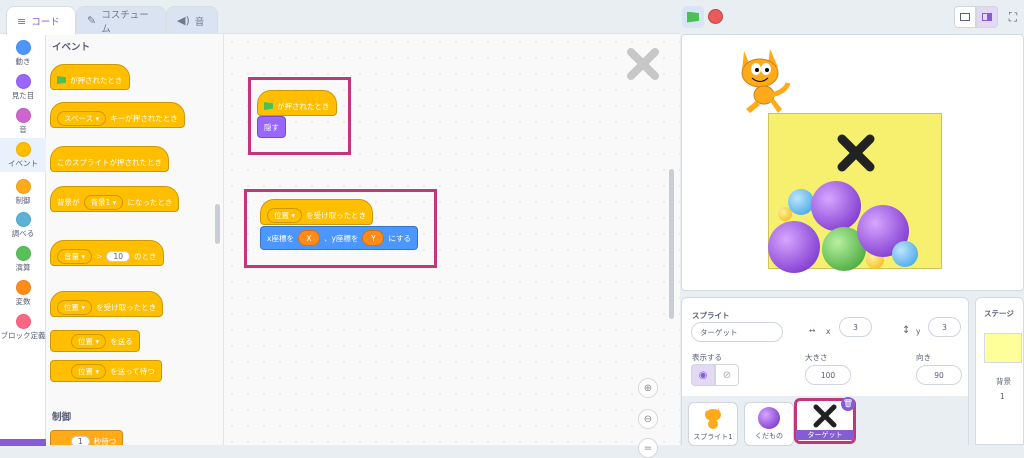  What do you see at coordinates (825, 416) in the screenshot?
I see `target-thumbnail-icon` at bounding box center [825, 416].